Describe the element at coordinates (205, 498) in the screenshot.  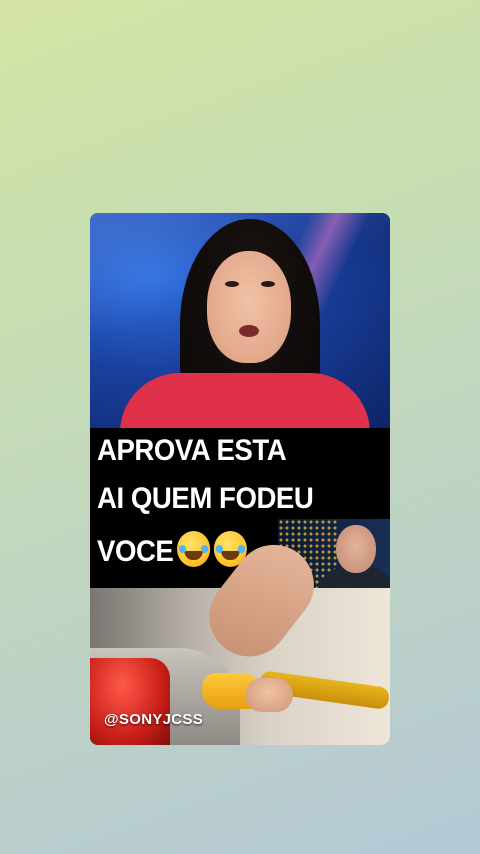
I see `caption-line-2: AI QUEM FODEU` at that location.